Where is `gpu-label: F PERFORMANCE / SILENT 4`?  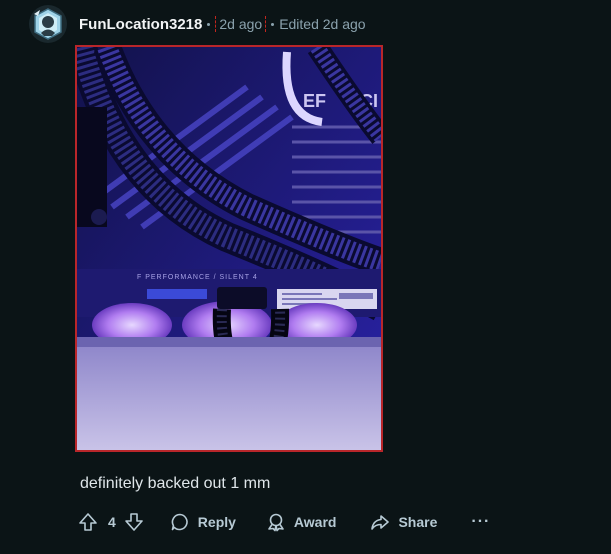
gpu-label: F PERFORMANCE / SILENT 4 is located at coordinates (197, 277).